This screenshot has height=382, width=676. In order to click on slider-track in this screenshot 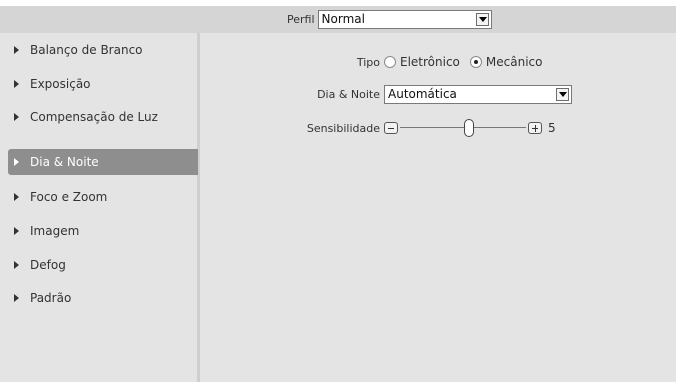, I will do `click(463, 128)`.